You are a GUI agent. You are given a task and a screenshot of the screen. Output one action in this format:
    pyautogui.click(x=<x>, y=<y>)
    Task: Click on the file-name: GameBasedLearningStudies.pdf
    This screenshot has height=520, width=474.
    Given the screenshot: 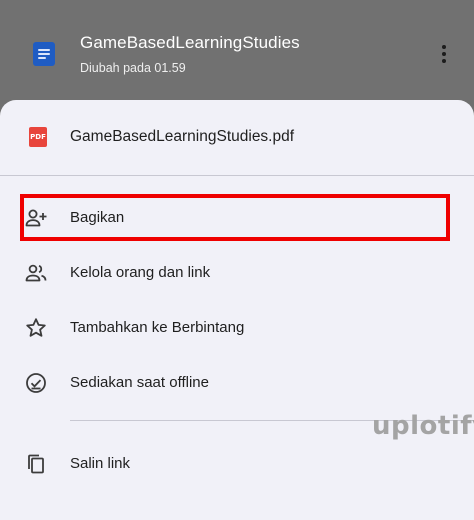 What is the action you would take?
    pyautogui.click(x=182, y=136)
    